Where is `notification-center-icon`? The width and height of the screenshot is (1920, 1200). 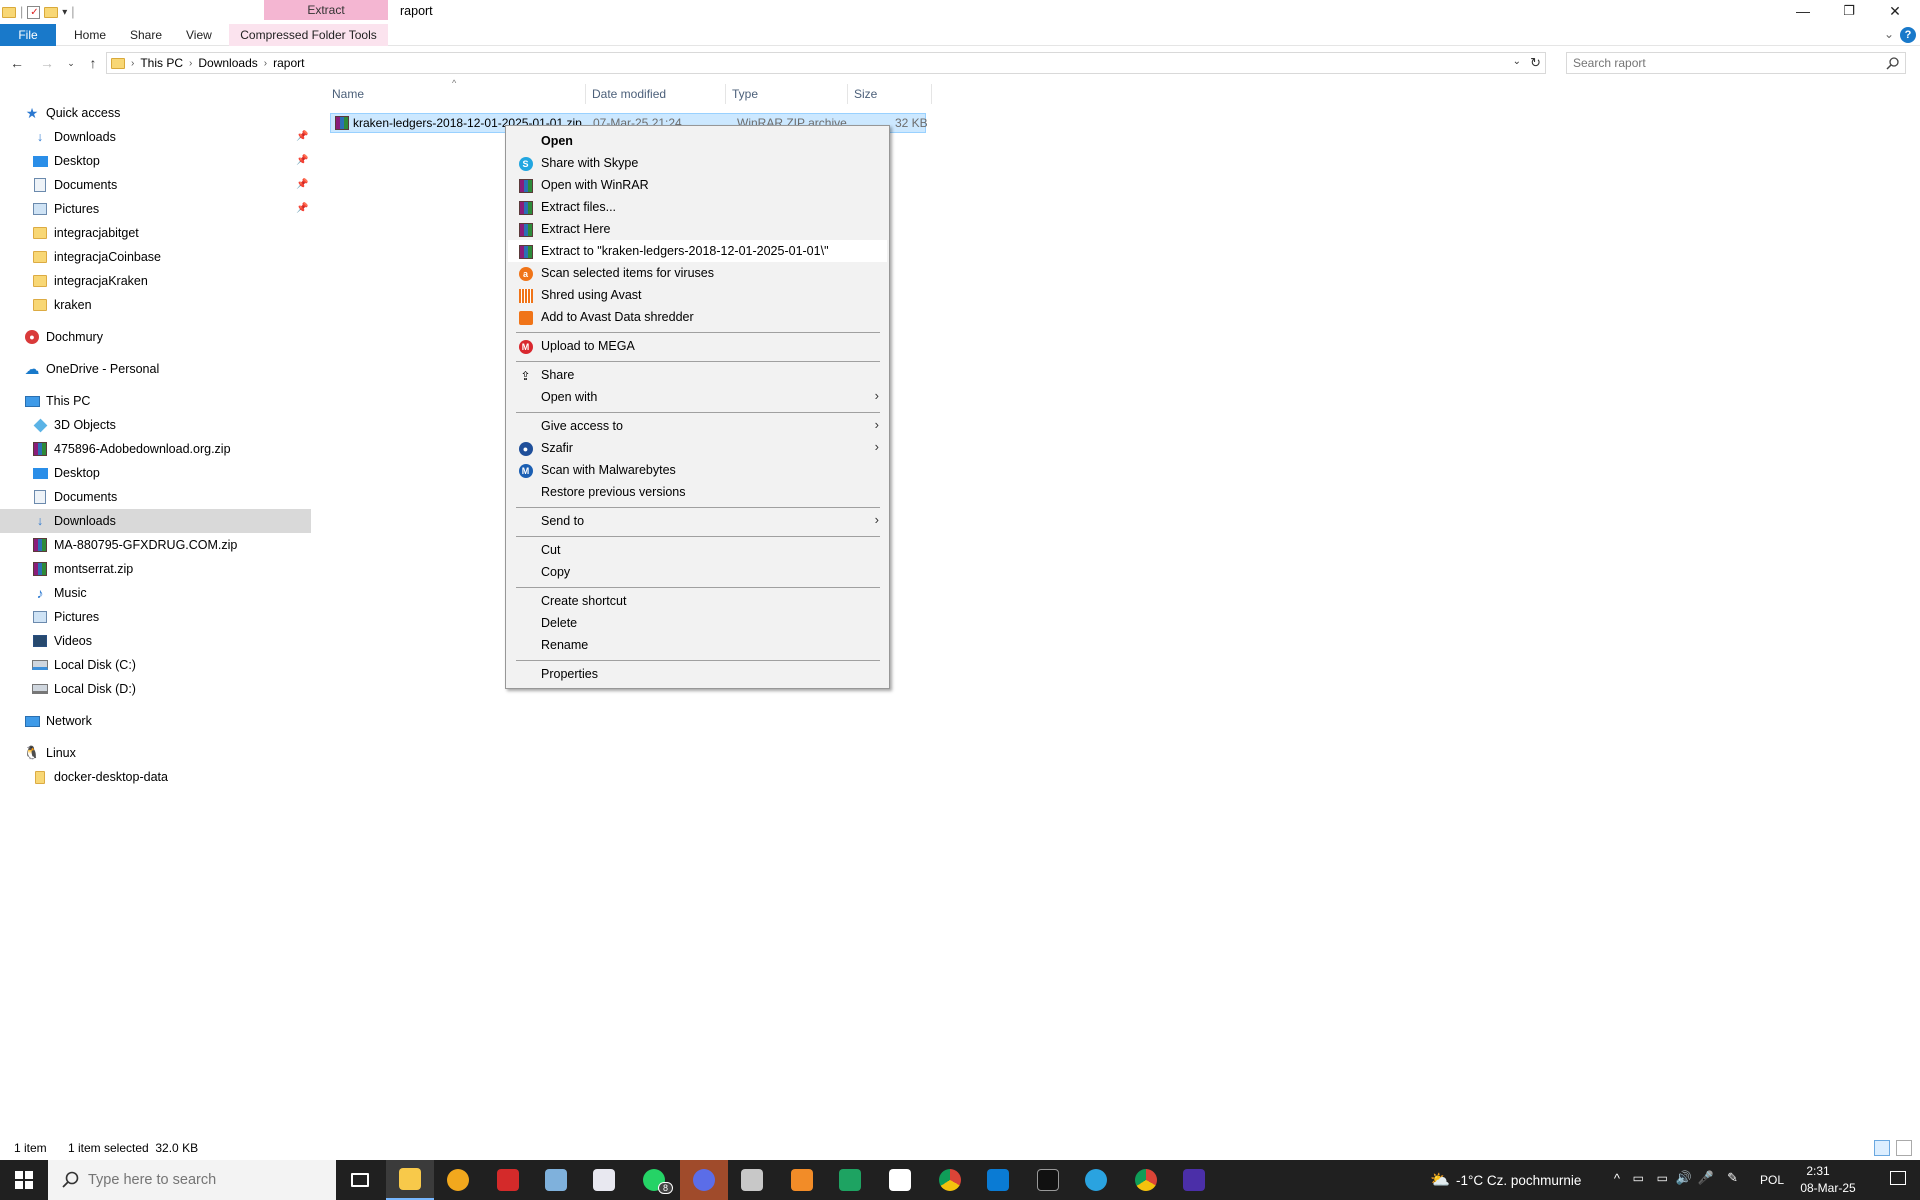
notification-center-icon is located at coordinates (1898, 1178).